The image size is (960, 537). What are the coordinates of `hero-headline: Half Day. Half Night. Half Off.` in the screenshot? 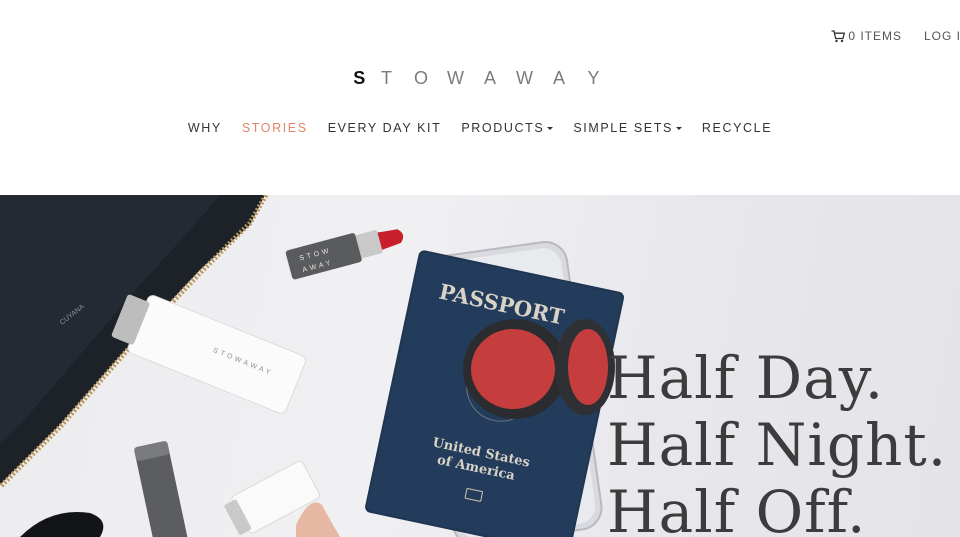 It's located at (777, 441).